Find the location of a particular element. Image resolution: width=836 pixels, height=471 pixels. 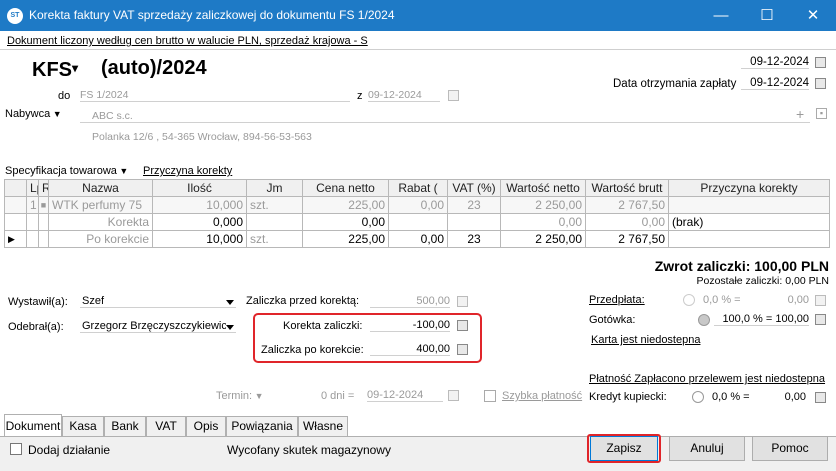

buyer-label: Nabywca is located at coordinates (28, 114).